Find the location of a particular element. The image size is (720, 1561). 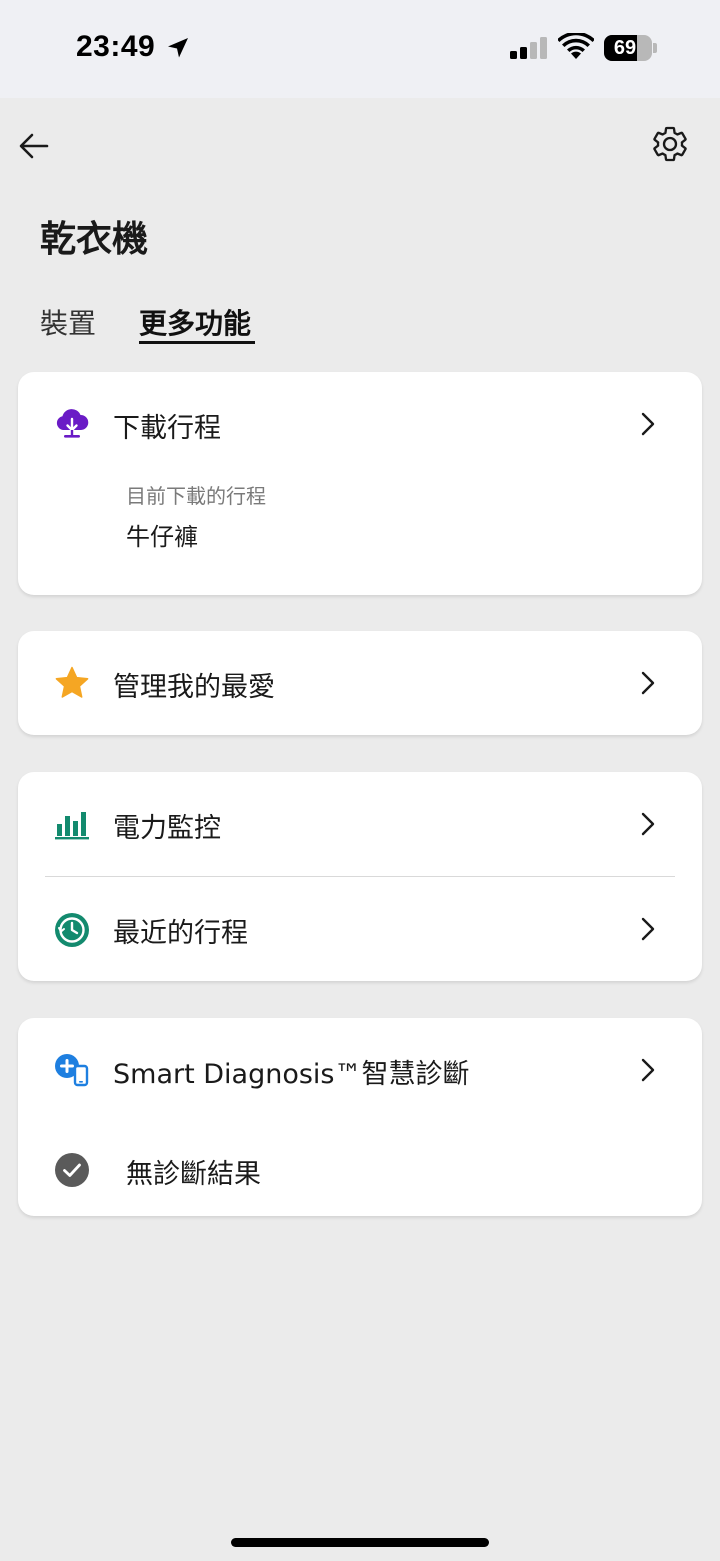

active-tab-indicator is located at coordinates (197, 342).